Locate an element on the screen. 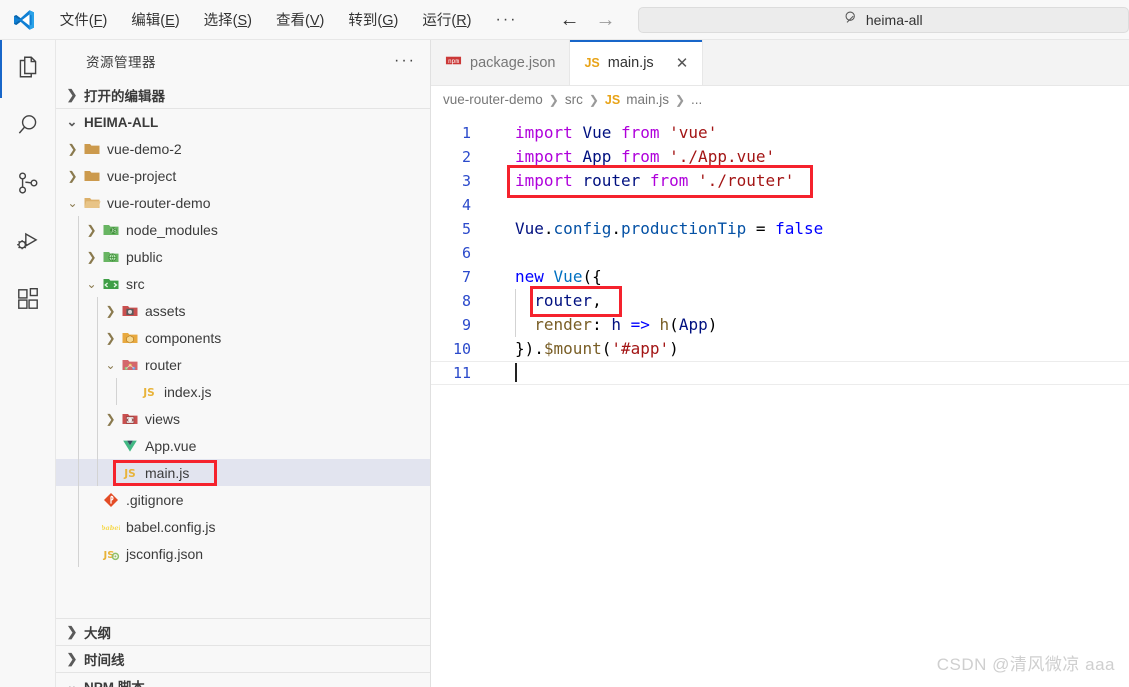 This screenshot has height=687, width=1129. menu-go: 转到(G) is located at coordinates (373, 19).